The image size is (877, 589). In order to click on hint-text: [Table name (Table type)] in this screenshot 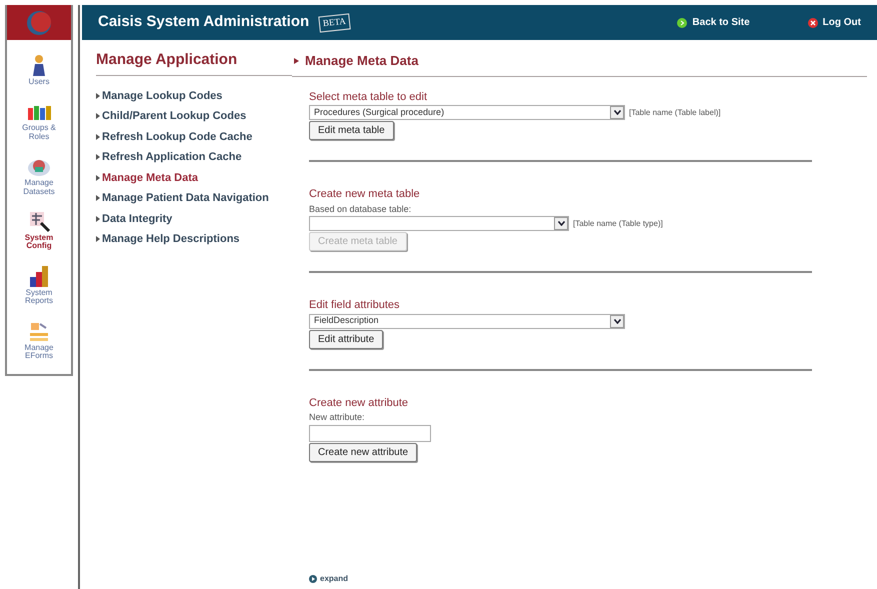, I will do `click(618, 224)`.